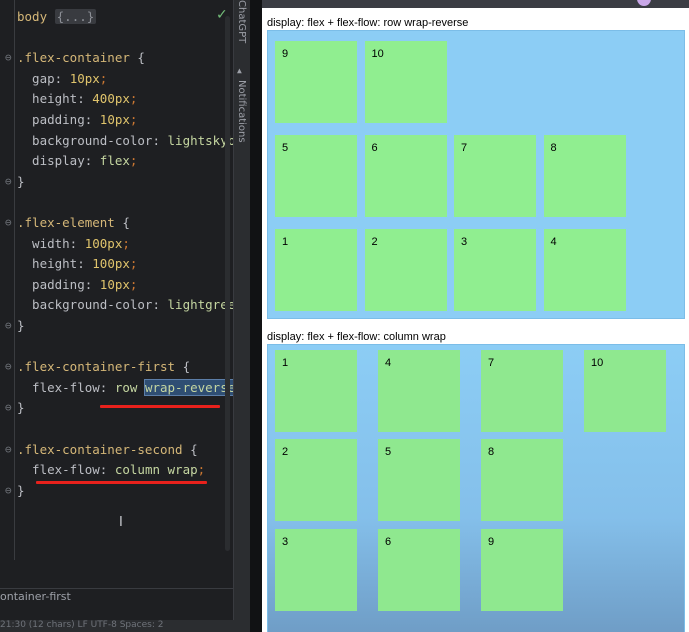 The image size is (689, 632). Describe the element at coordinates (114, 161) in the screenshot. I see `code-token: flex` at that location.